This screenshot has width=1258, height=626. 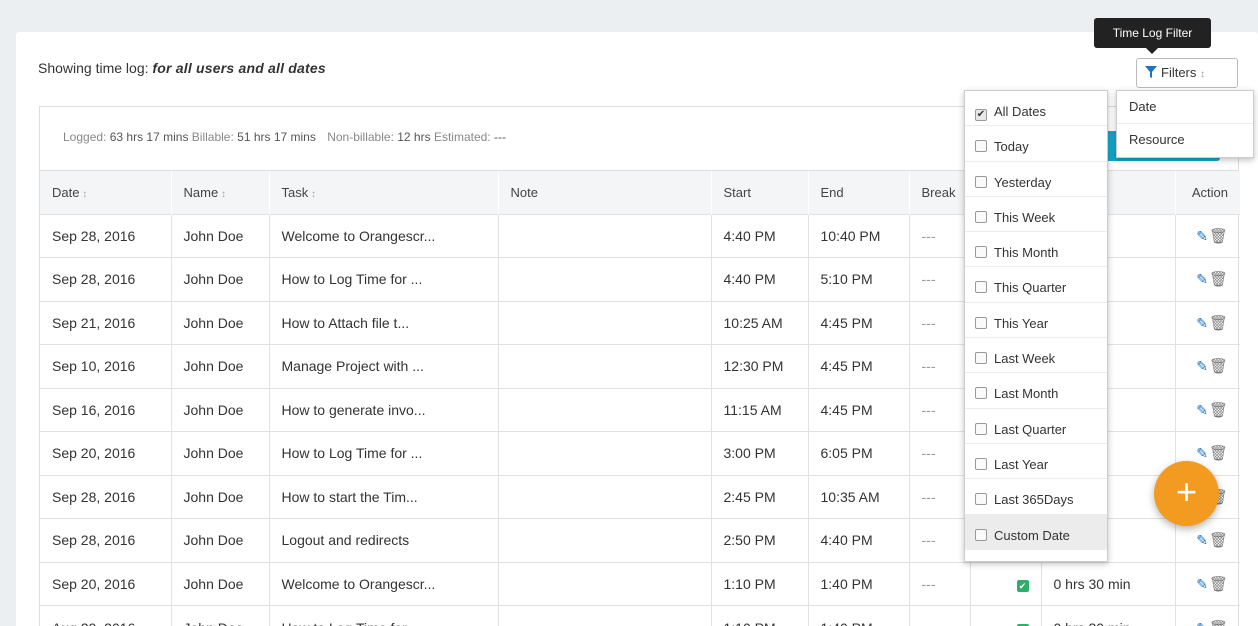 What do you see at coordinates (858, 453) in the screenshot?
I see `row-end: 6:05 PM` at bounding box center [858, 453].